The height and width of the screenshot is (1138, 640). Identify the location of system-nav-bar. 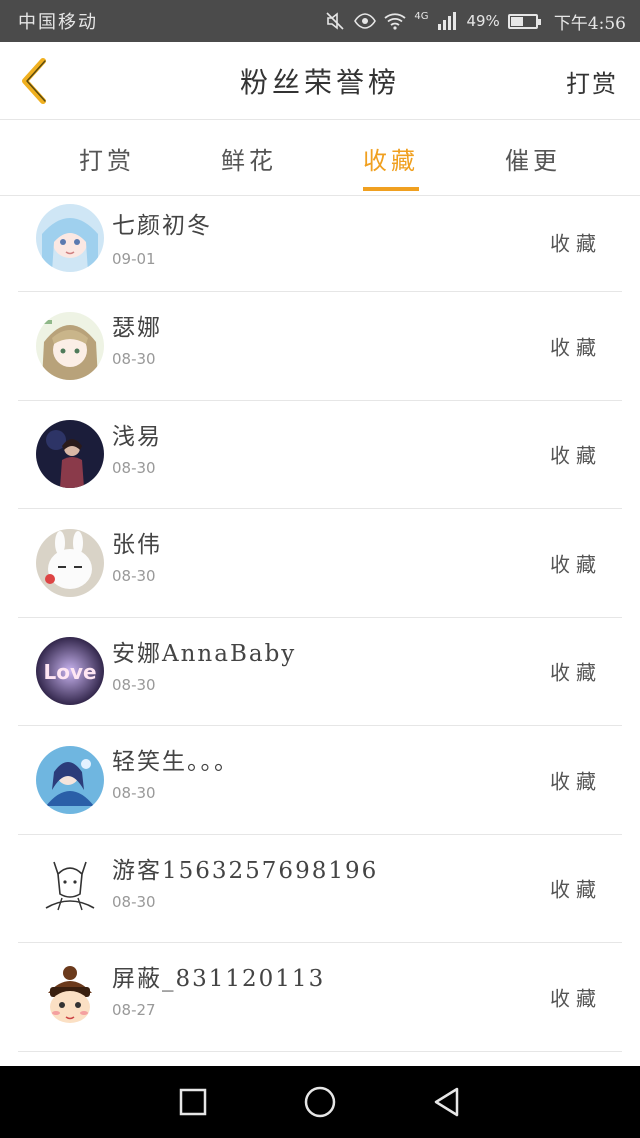
(320, 1102).